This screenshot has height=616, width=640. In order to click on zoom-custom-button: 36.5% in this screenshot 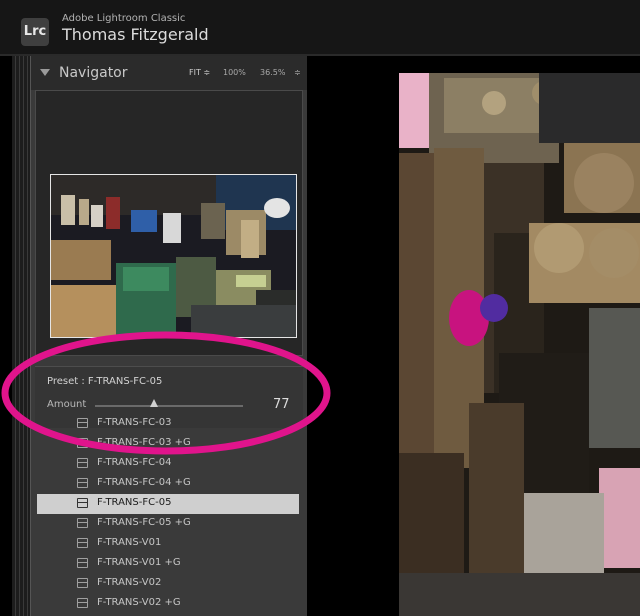, I will do `click(272, 72)`.